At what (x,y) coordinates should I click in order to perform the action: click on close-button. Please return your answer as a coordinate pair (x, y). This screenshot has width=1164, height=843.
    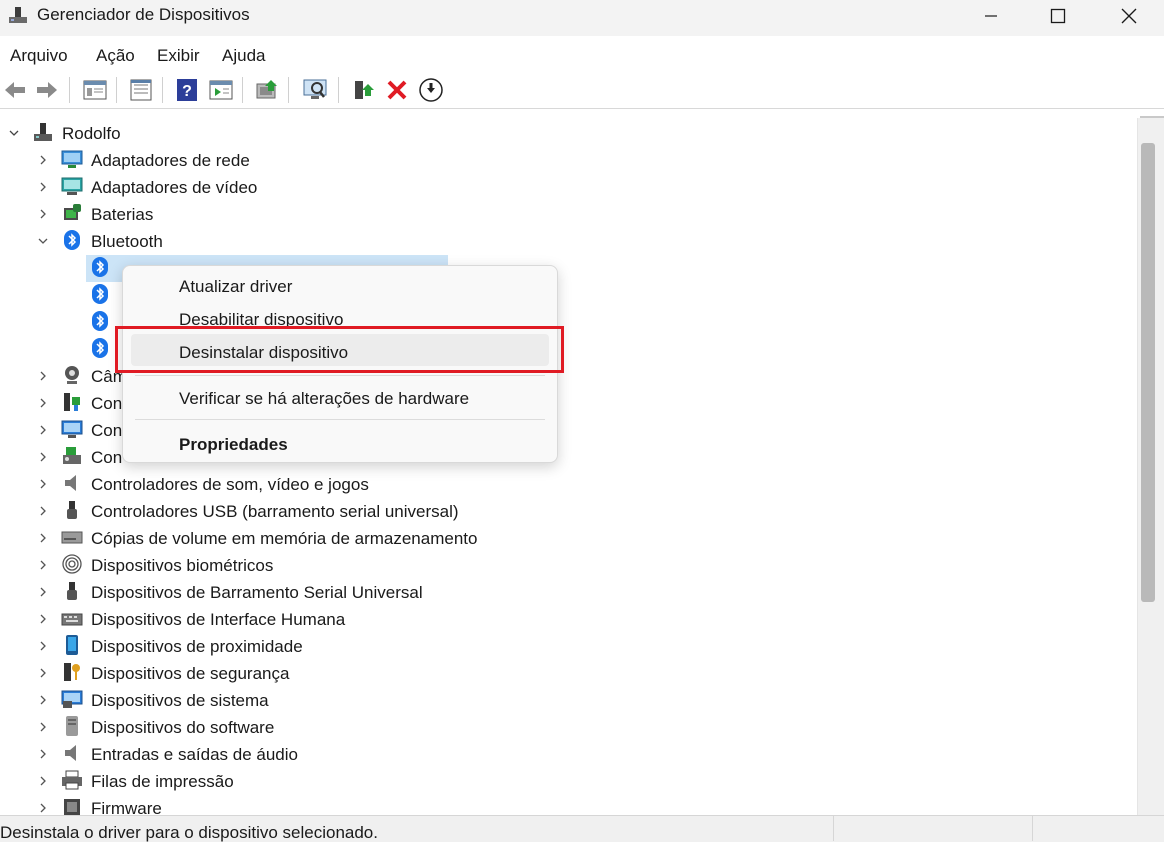
    Looking at the image, I should click on (1129, 16).